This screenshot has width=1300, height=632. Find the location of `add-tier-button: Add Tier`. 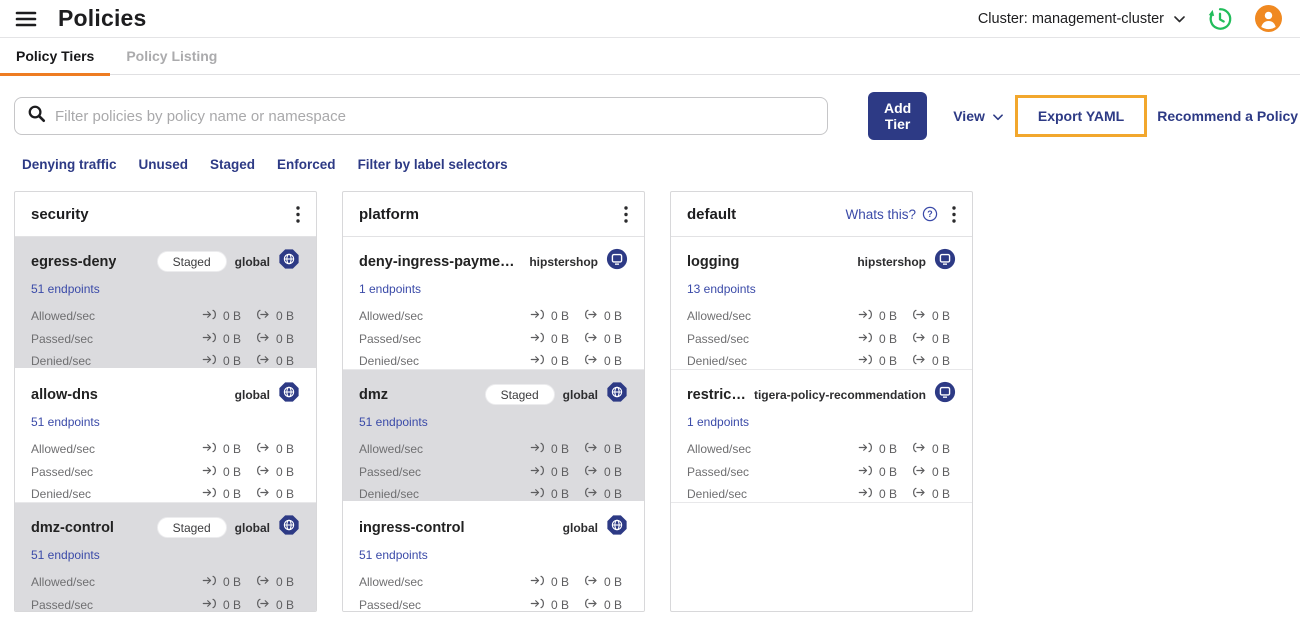

add-tier-button: Add Tier is located at coordinates (898, 116).